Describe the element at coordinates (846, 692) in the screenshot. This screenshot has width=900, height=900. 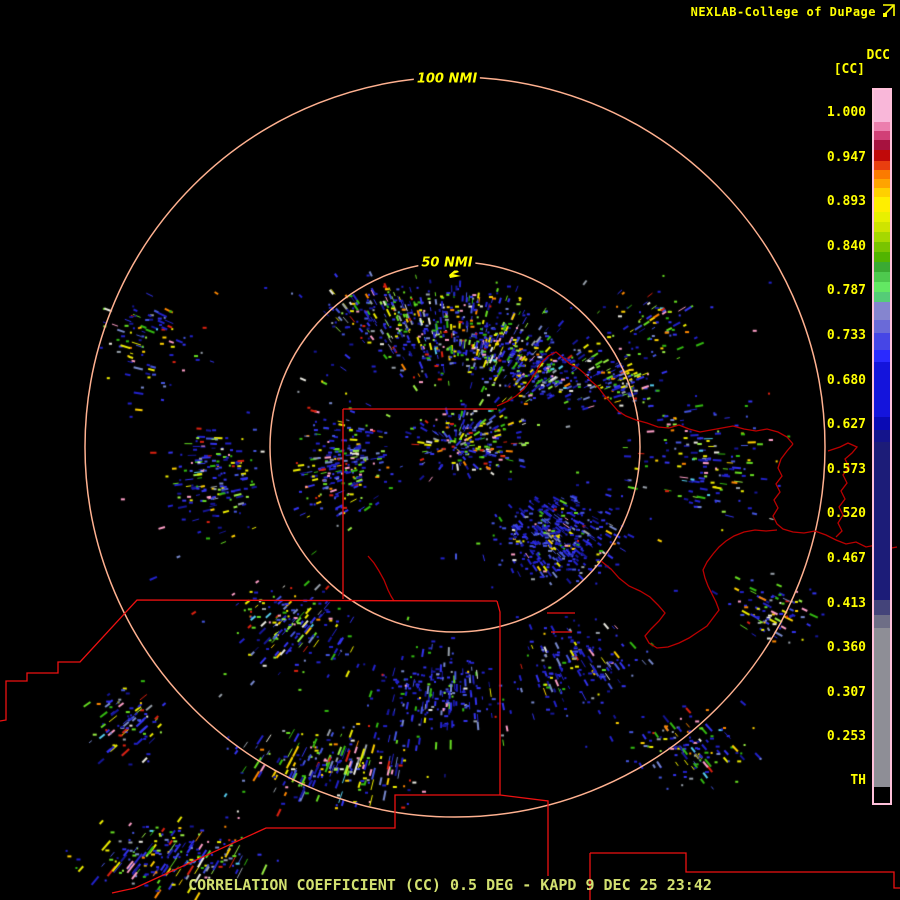
I see `colorbar-tick-label: 0.307` at that location.